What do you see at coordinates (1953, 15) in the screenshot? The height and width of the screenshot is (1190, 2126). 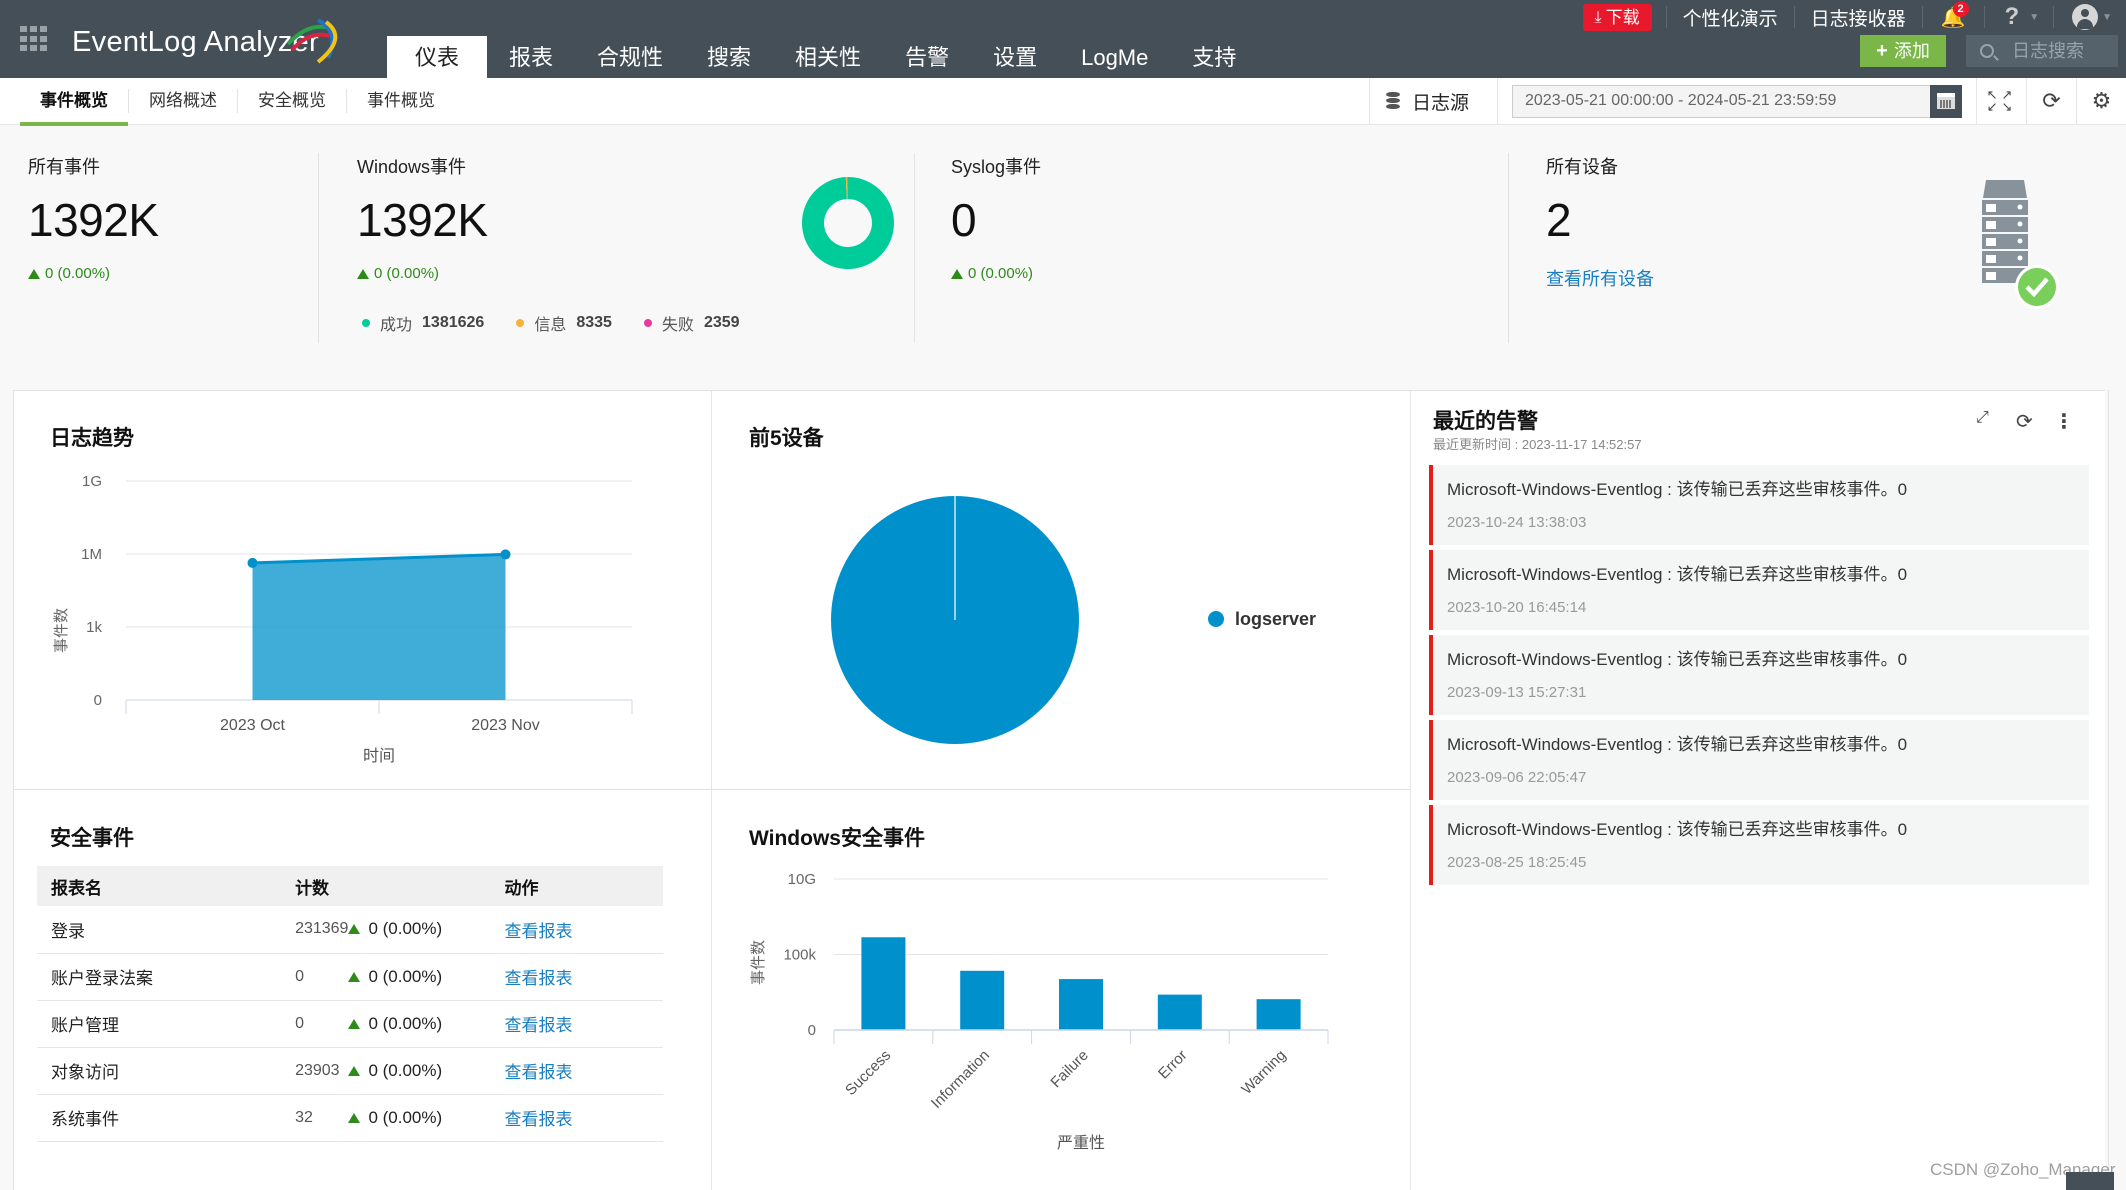 I see `notifications-button: 🔔 2` at bounding box center [1953, 15].